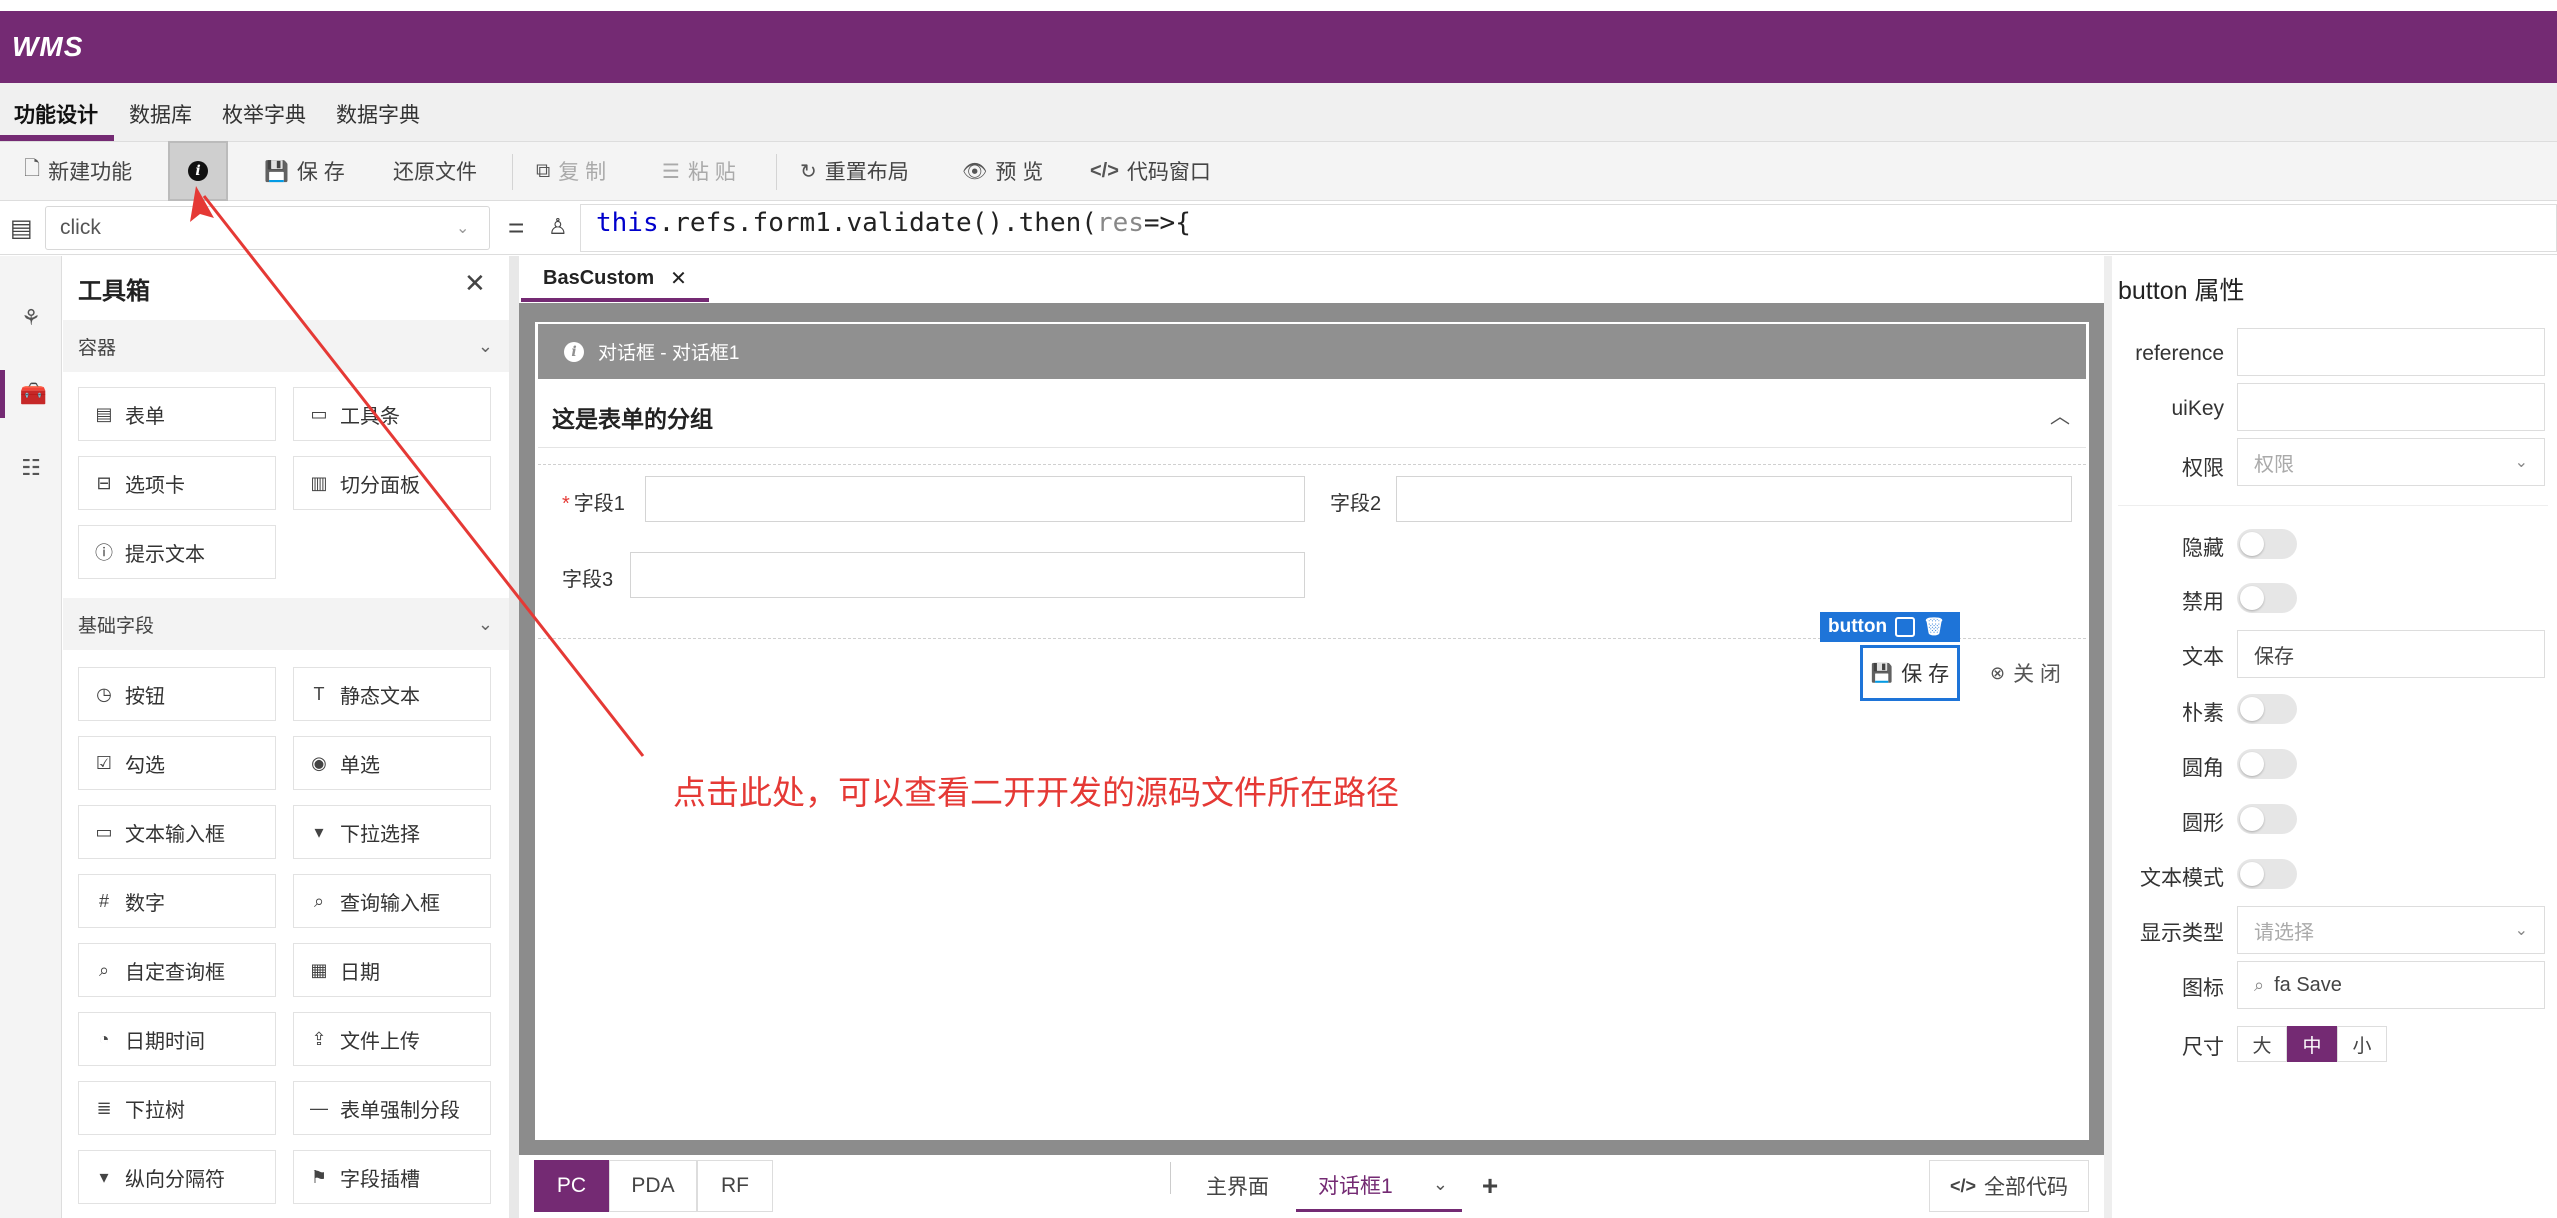 The height and width of the screenshot is (1218, 2557). I want to click on toolbox-item-label: 表单, so click(145, 416).